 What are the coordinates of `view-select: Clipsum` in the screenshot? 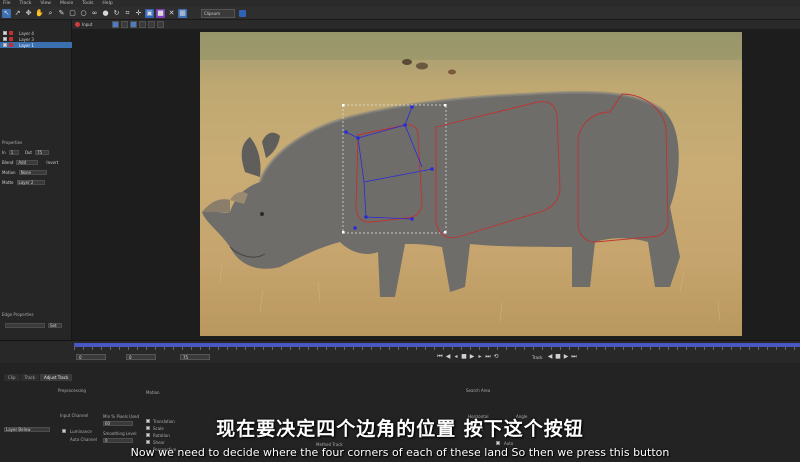 It's located at (218, 13).